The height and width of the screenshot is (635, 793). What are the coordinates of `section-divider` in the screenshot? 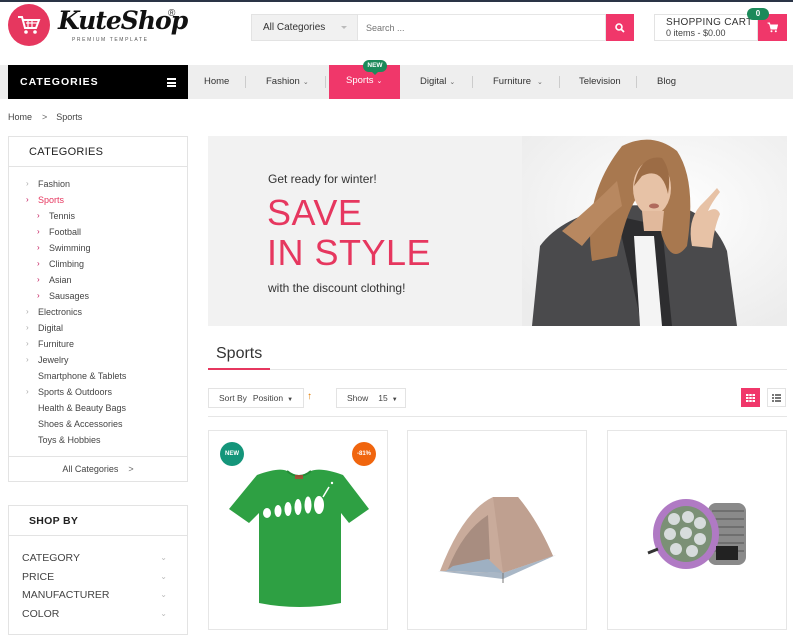 It's located at (497, 369).